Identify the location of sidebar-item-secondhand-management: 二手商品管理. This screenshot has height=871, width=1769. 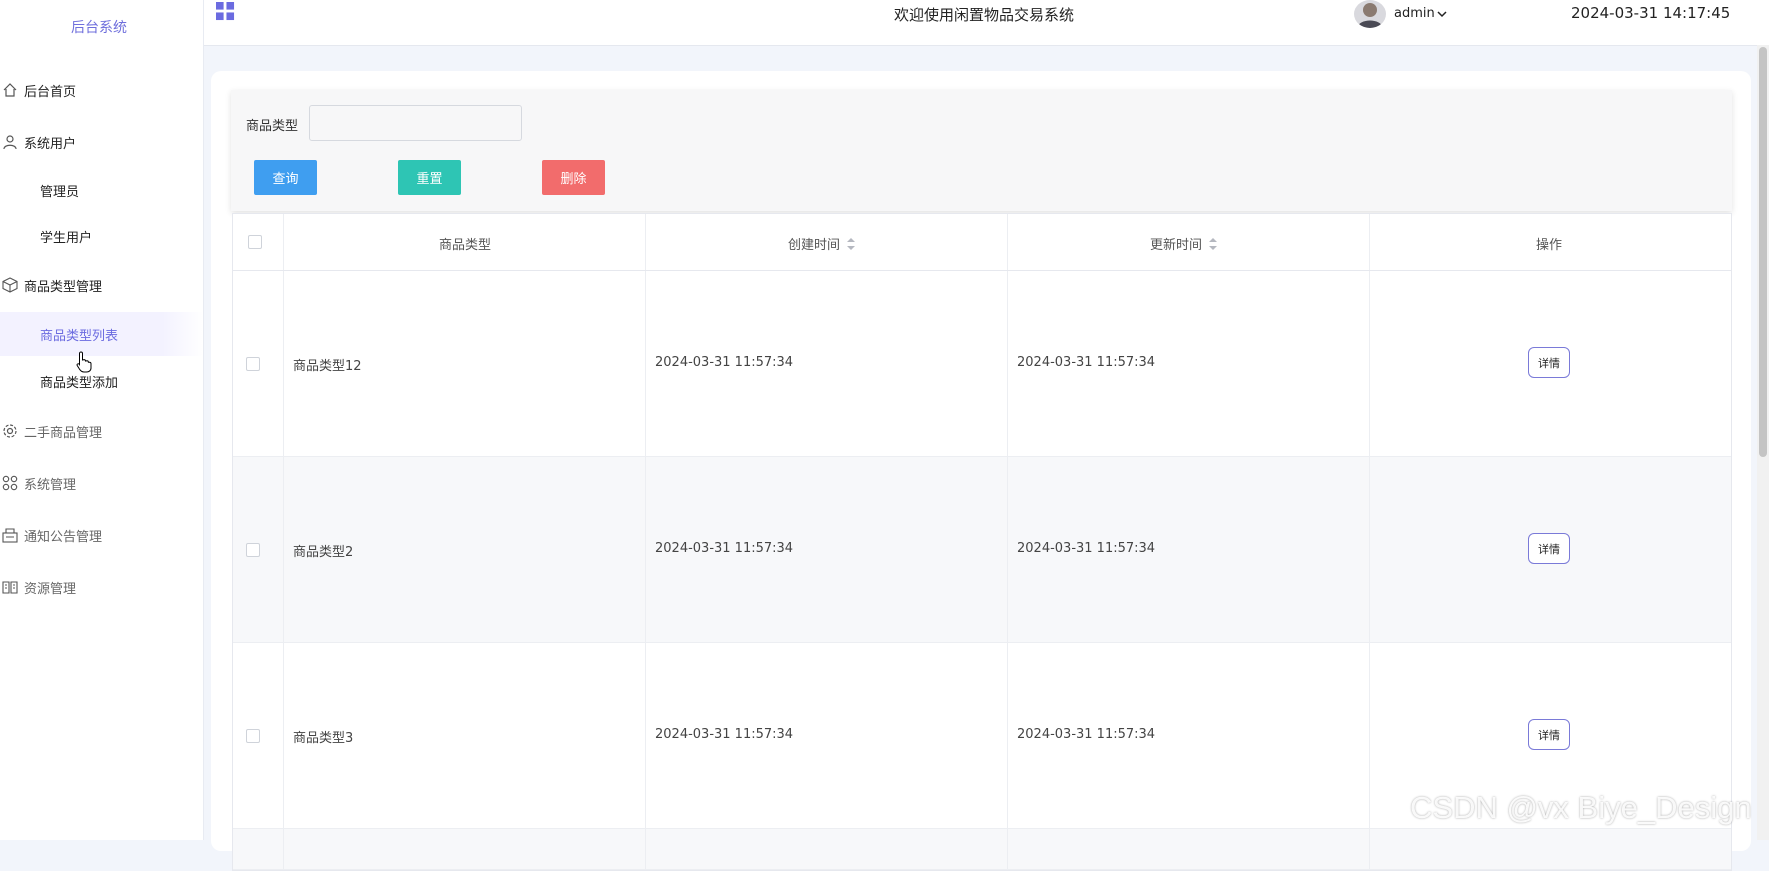
(101, 431).